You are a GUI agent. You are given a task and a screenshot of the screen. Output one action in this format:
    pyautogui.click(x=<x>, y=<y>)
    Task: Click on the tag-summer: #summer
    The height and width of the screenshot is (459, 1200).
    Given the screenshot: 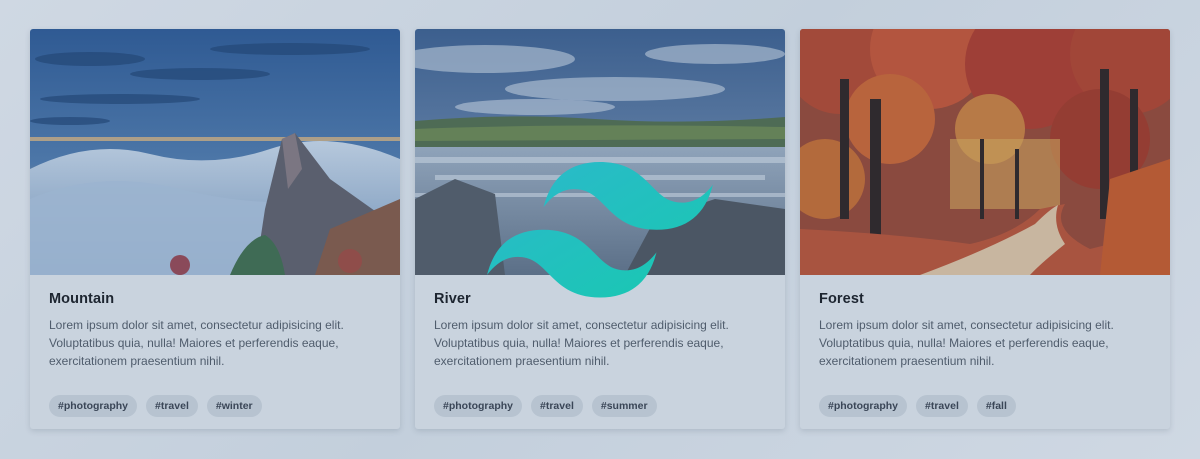 What is the action you would take?
    pyautogui.click(x=624, y=406)
    